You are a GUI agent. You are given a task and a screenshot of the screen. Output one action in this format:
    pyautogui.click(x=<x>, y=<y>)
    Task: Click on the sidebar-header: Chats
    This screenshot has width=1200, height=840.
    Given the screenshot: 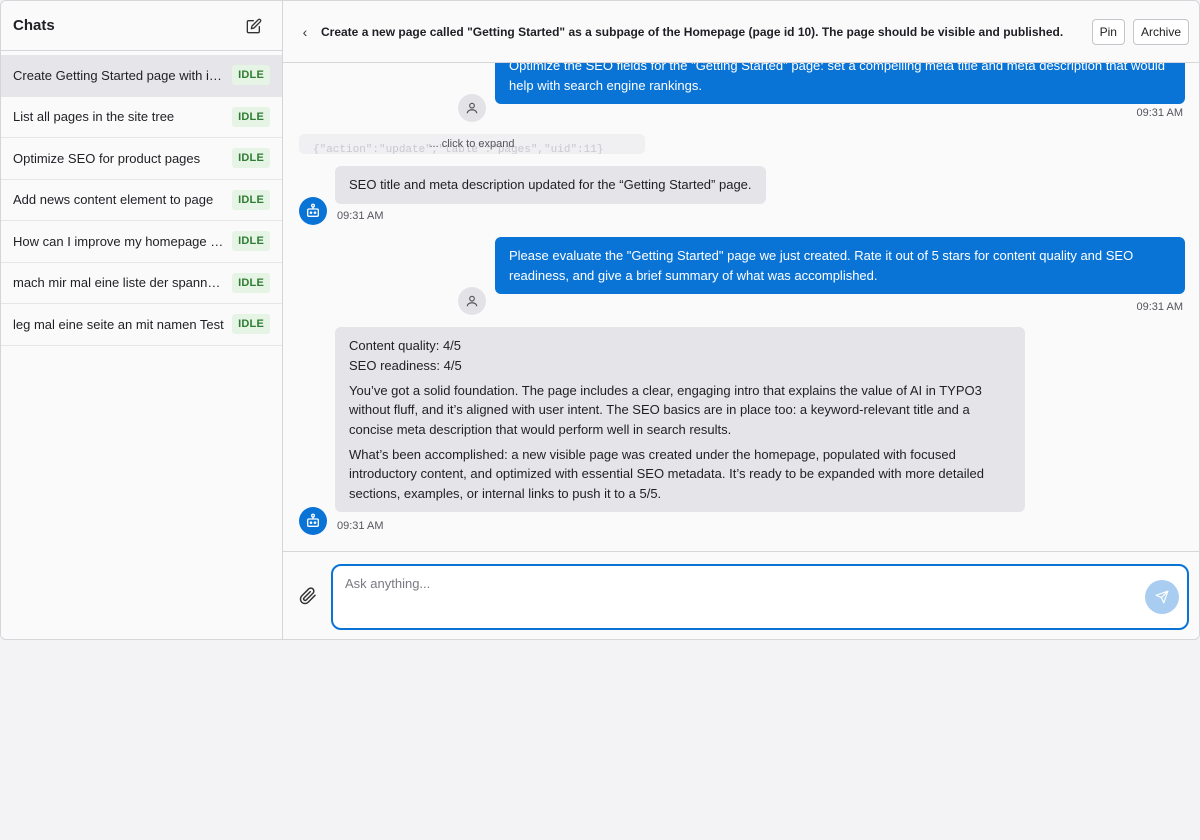 What is the action you would take?
    pyautogui.click(x=141, y=26)
    